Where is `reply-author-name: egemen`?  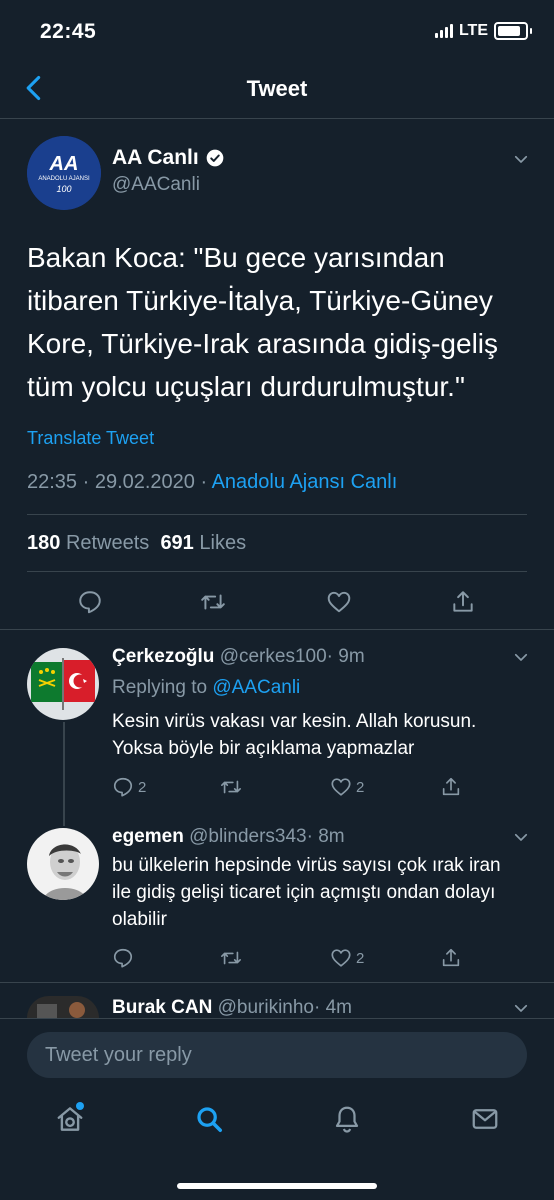
reply-author-name: egemen is located at coordinates (148, 836).